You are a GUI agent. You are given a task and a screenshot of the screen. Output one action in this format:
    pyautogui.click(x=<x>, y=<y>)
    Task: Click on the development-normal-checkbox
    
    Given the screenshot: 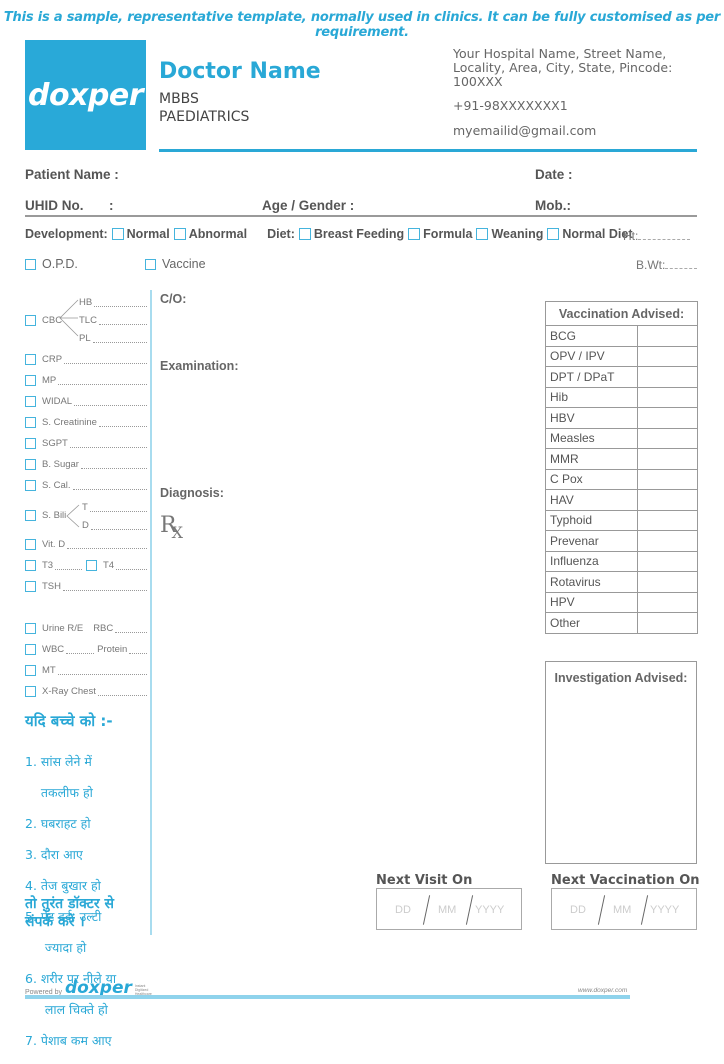 What is the action you would take?
    pyautogui.click(x=117, y=234)
    